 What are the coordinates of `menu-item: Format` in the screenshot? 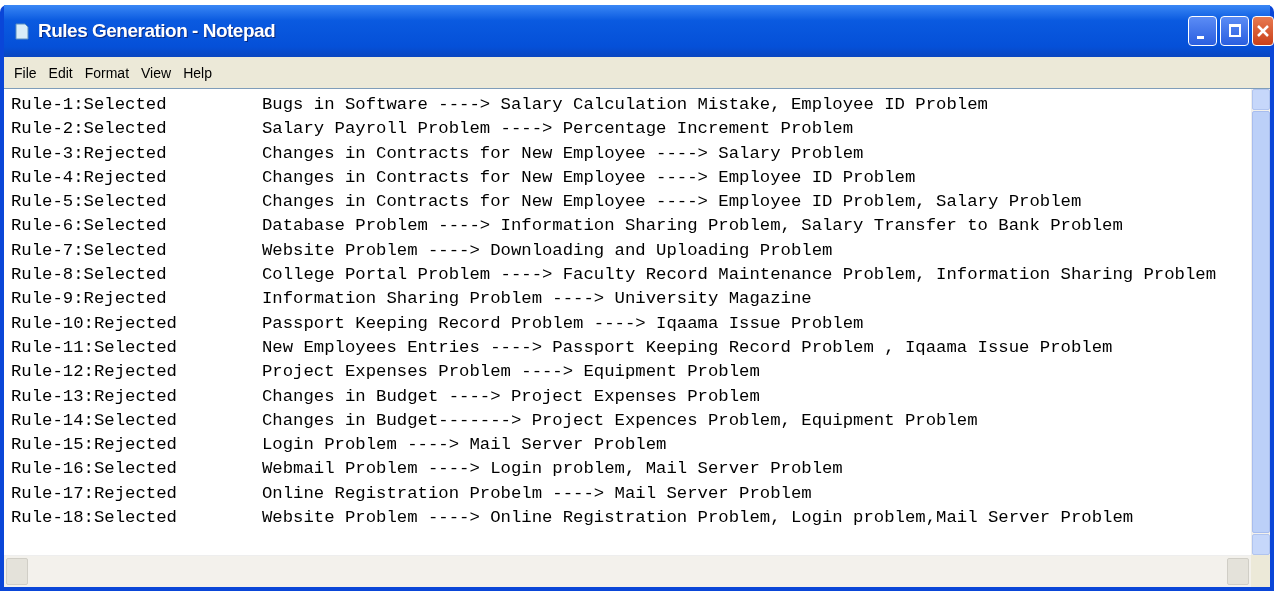 It's located at (107, 72).